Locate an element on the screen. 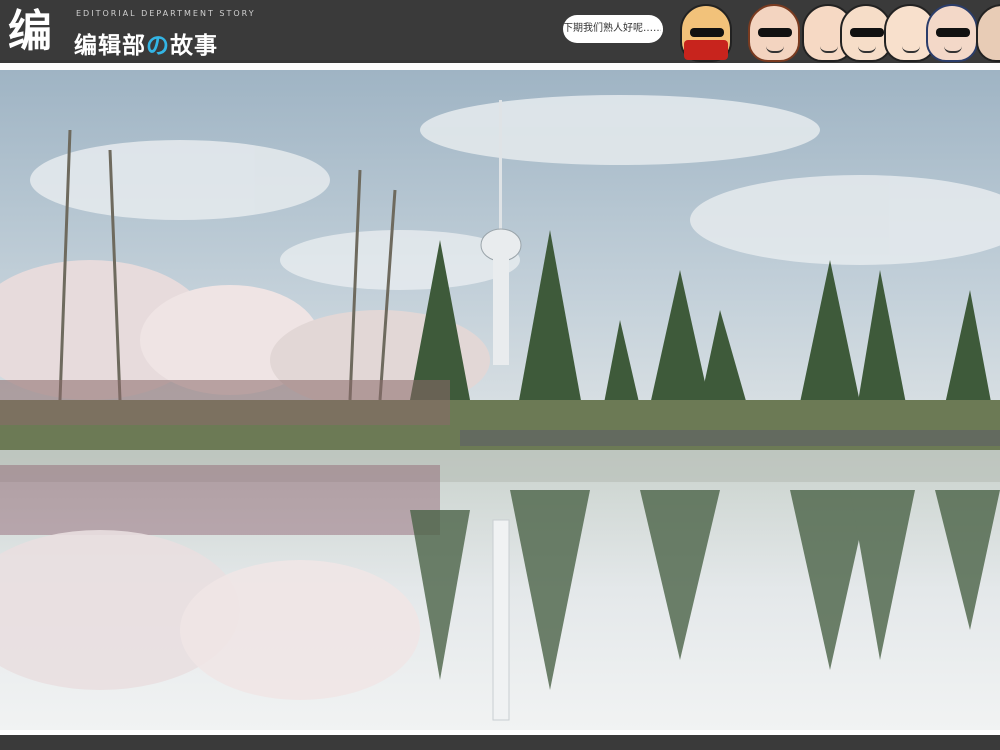 Image resolution: width=1000 pixels, height=750 pixels. character-partial-icon is located at coordinates (988, 33).